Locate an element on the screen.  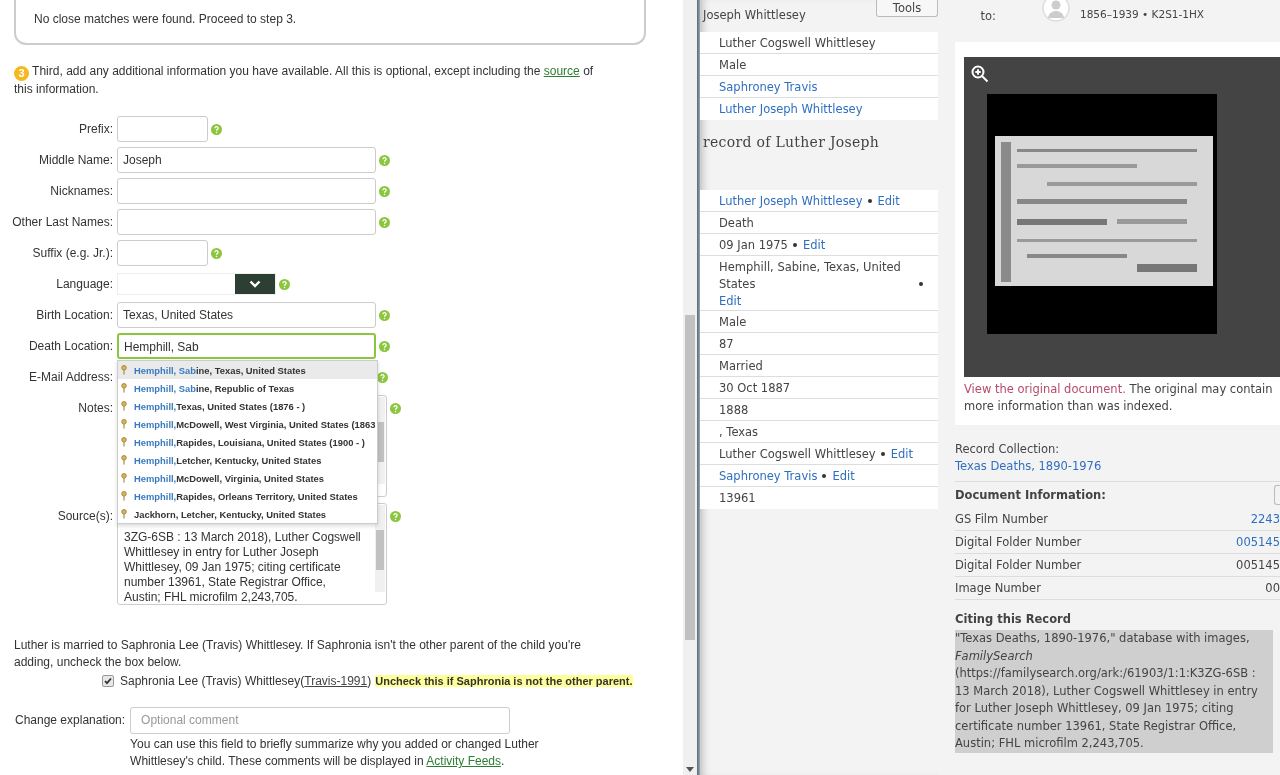
zoom-in-icon is located at coordinates (980, 74).